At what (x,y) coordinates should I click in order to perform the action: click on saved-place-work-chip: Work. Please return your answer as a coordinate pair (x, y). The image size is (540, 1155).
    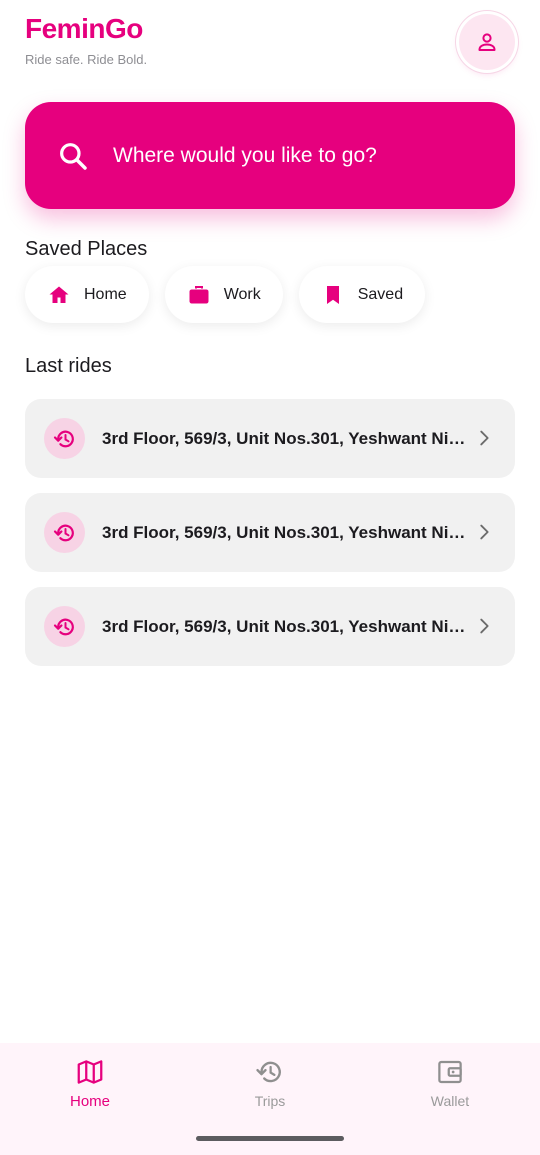
    Looking at the image, I should click on (223, 294).